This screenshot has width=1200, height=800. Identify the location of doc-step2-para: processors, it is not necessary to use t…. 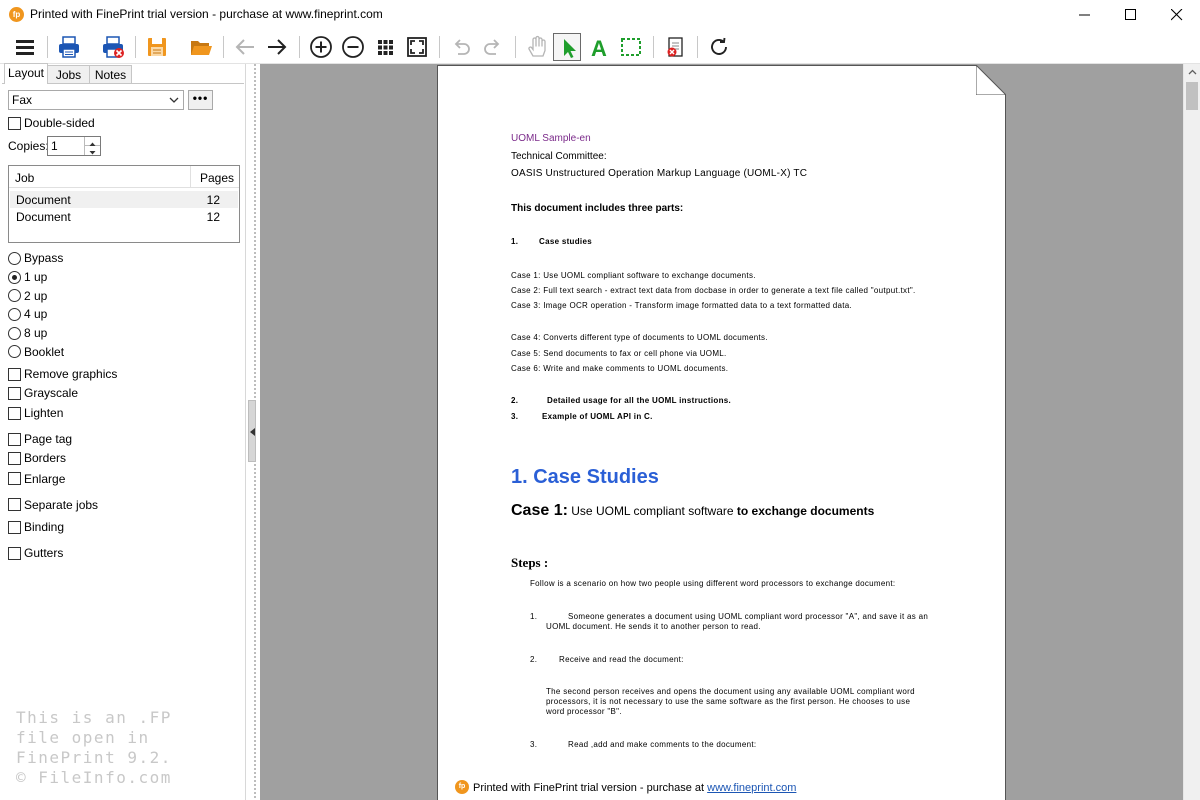
(728, 701).